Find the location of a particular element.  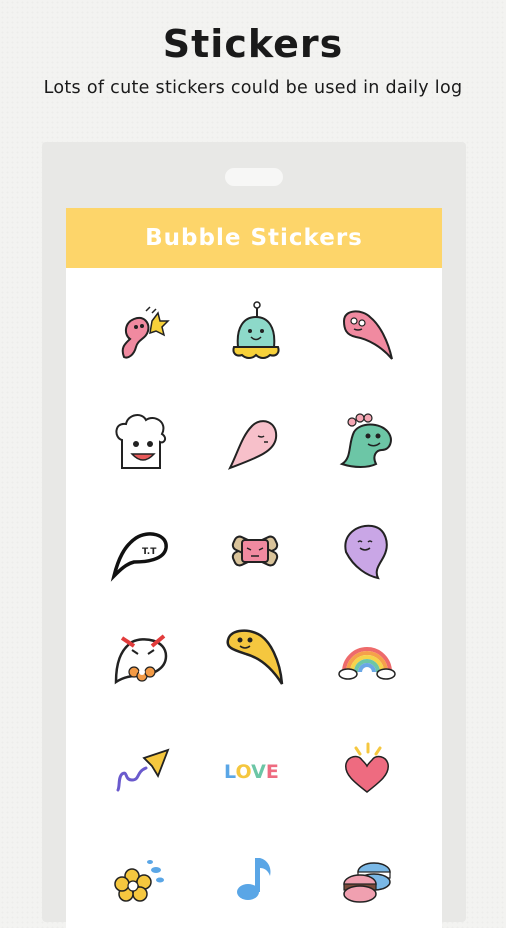

chef-hat-sticker-icon is located at coordinates (141, 441).